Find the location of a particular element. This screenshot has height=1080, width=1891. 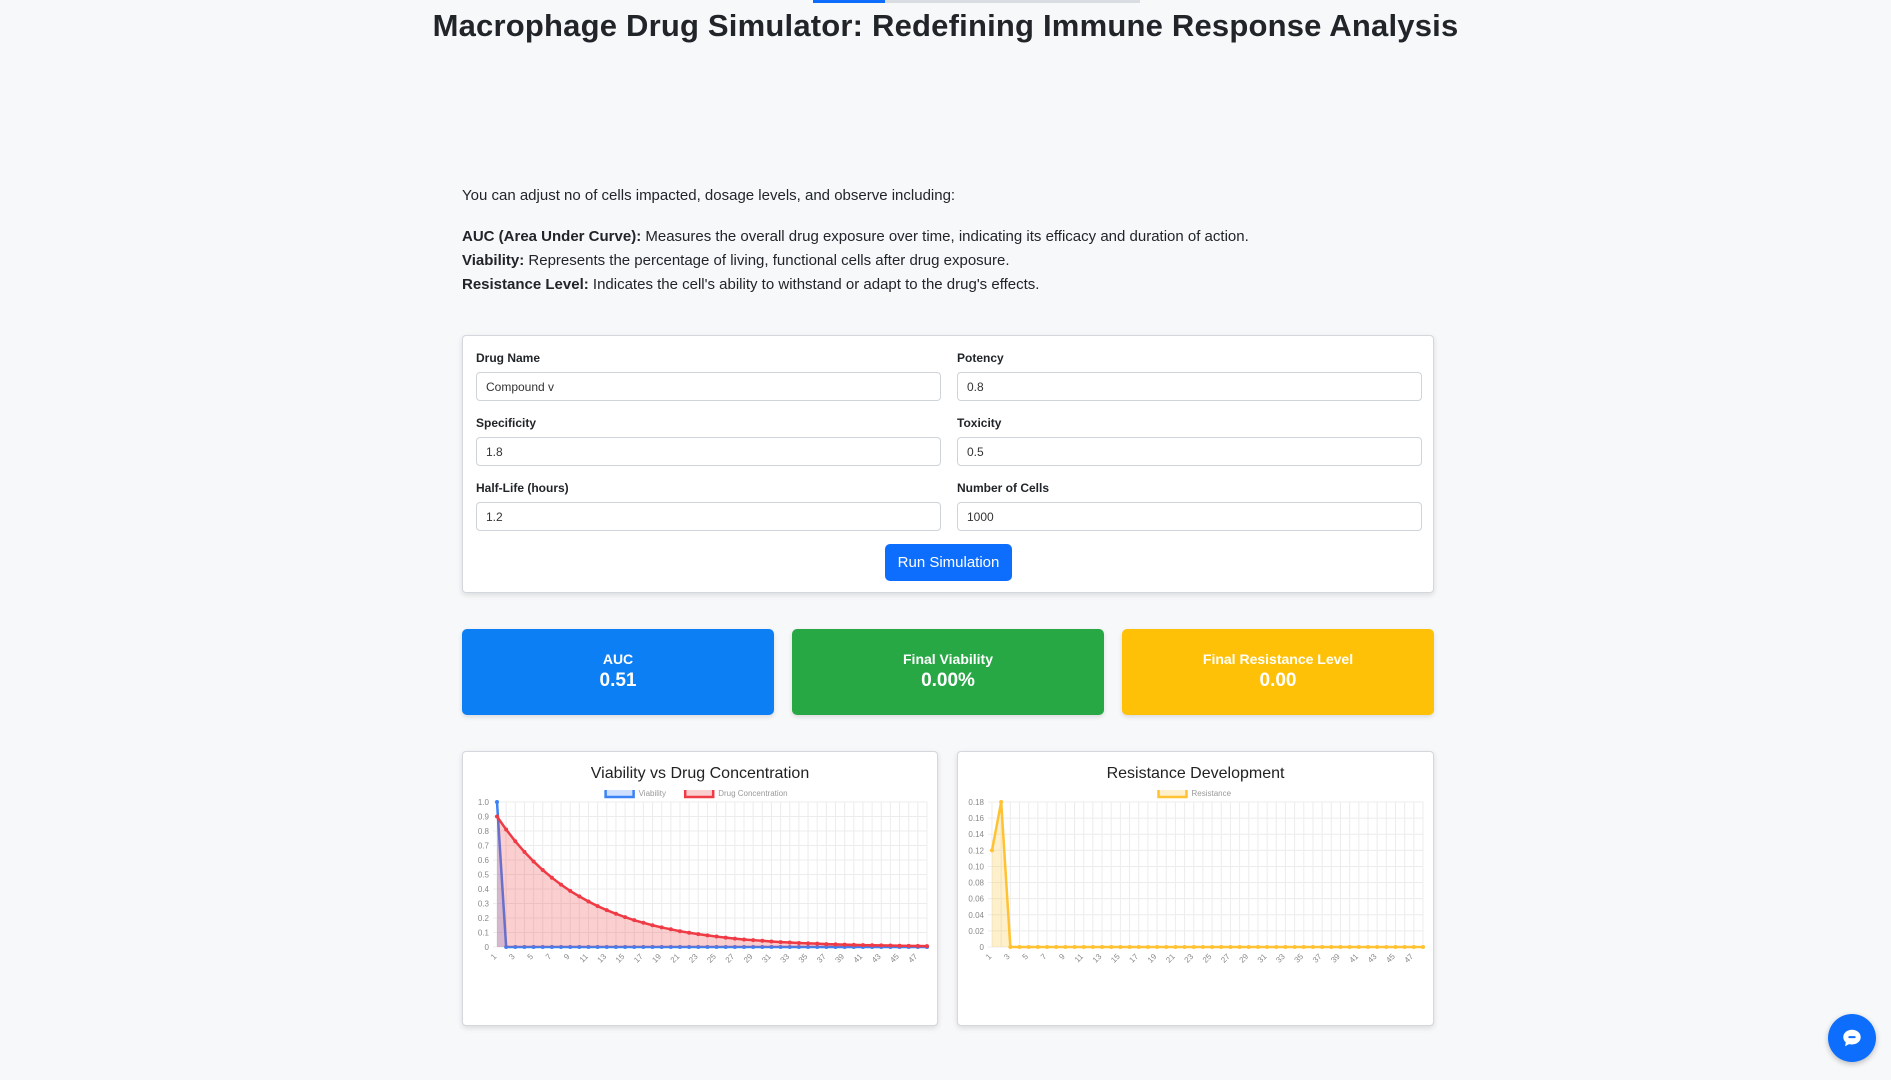

x-tick-label: 31 is located at coordinates (766, 958).